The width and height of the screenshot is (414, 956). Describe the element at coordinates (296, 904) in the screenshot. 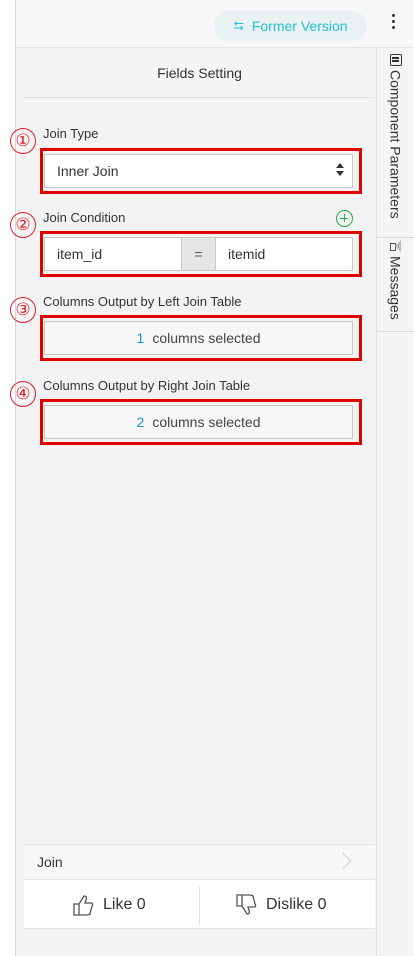

I see `dislike-label: Dislike 0` at that location.